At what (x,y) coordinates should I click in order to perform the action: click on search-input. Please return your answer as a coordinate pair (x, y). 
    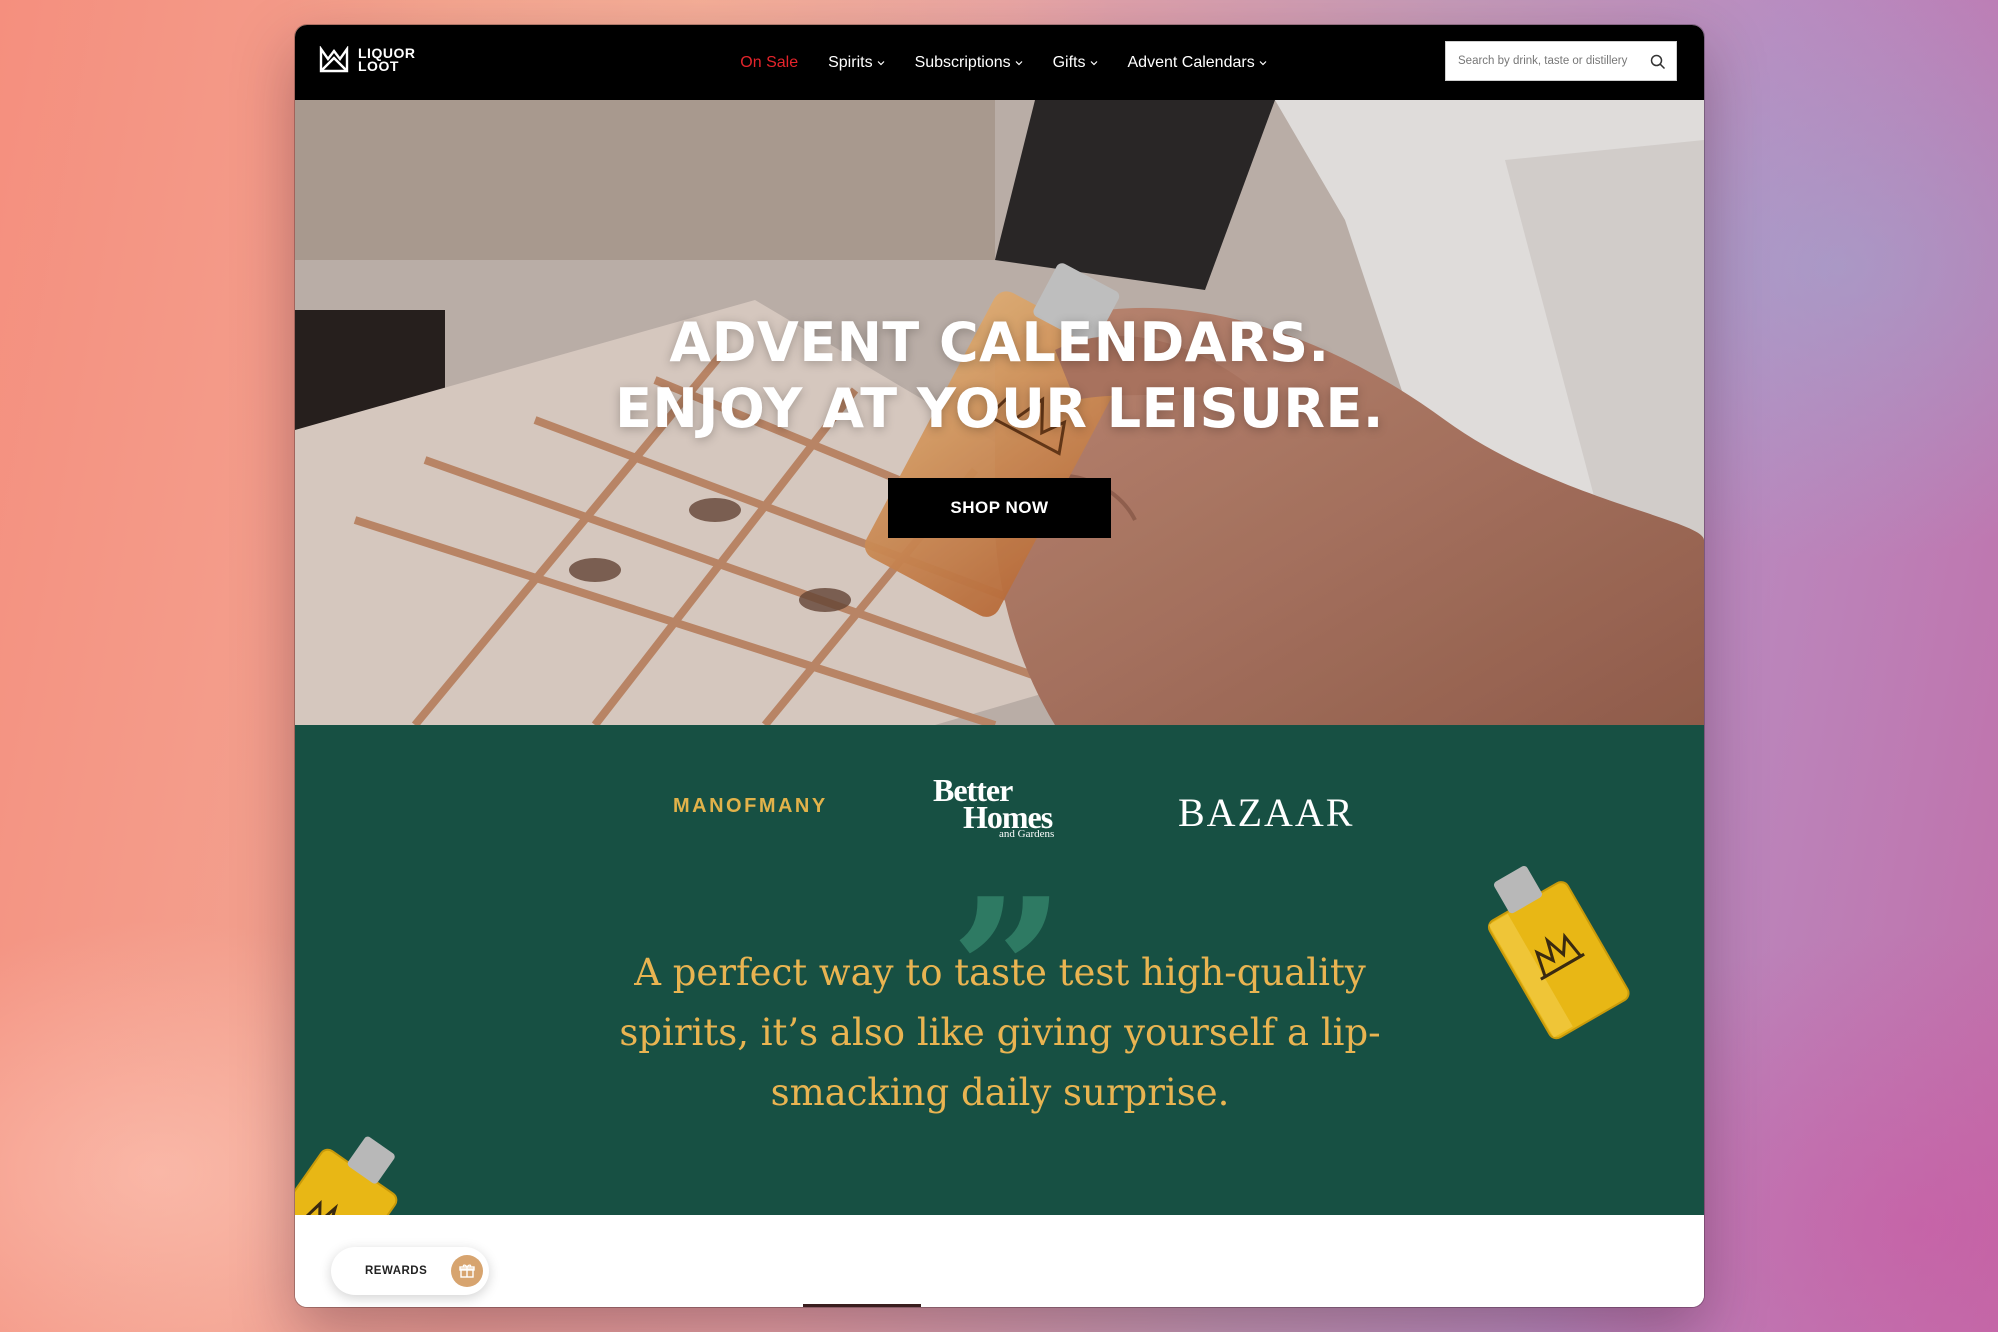
    Looking at the image, I should click on (1547, 61).